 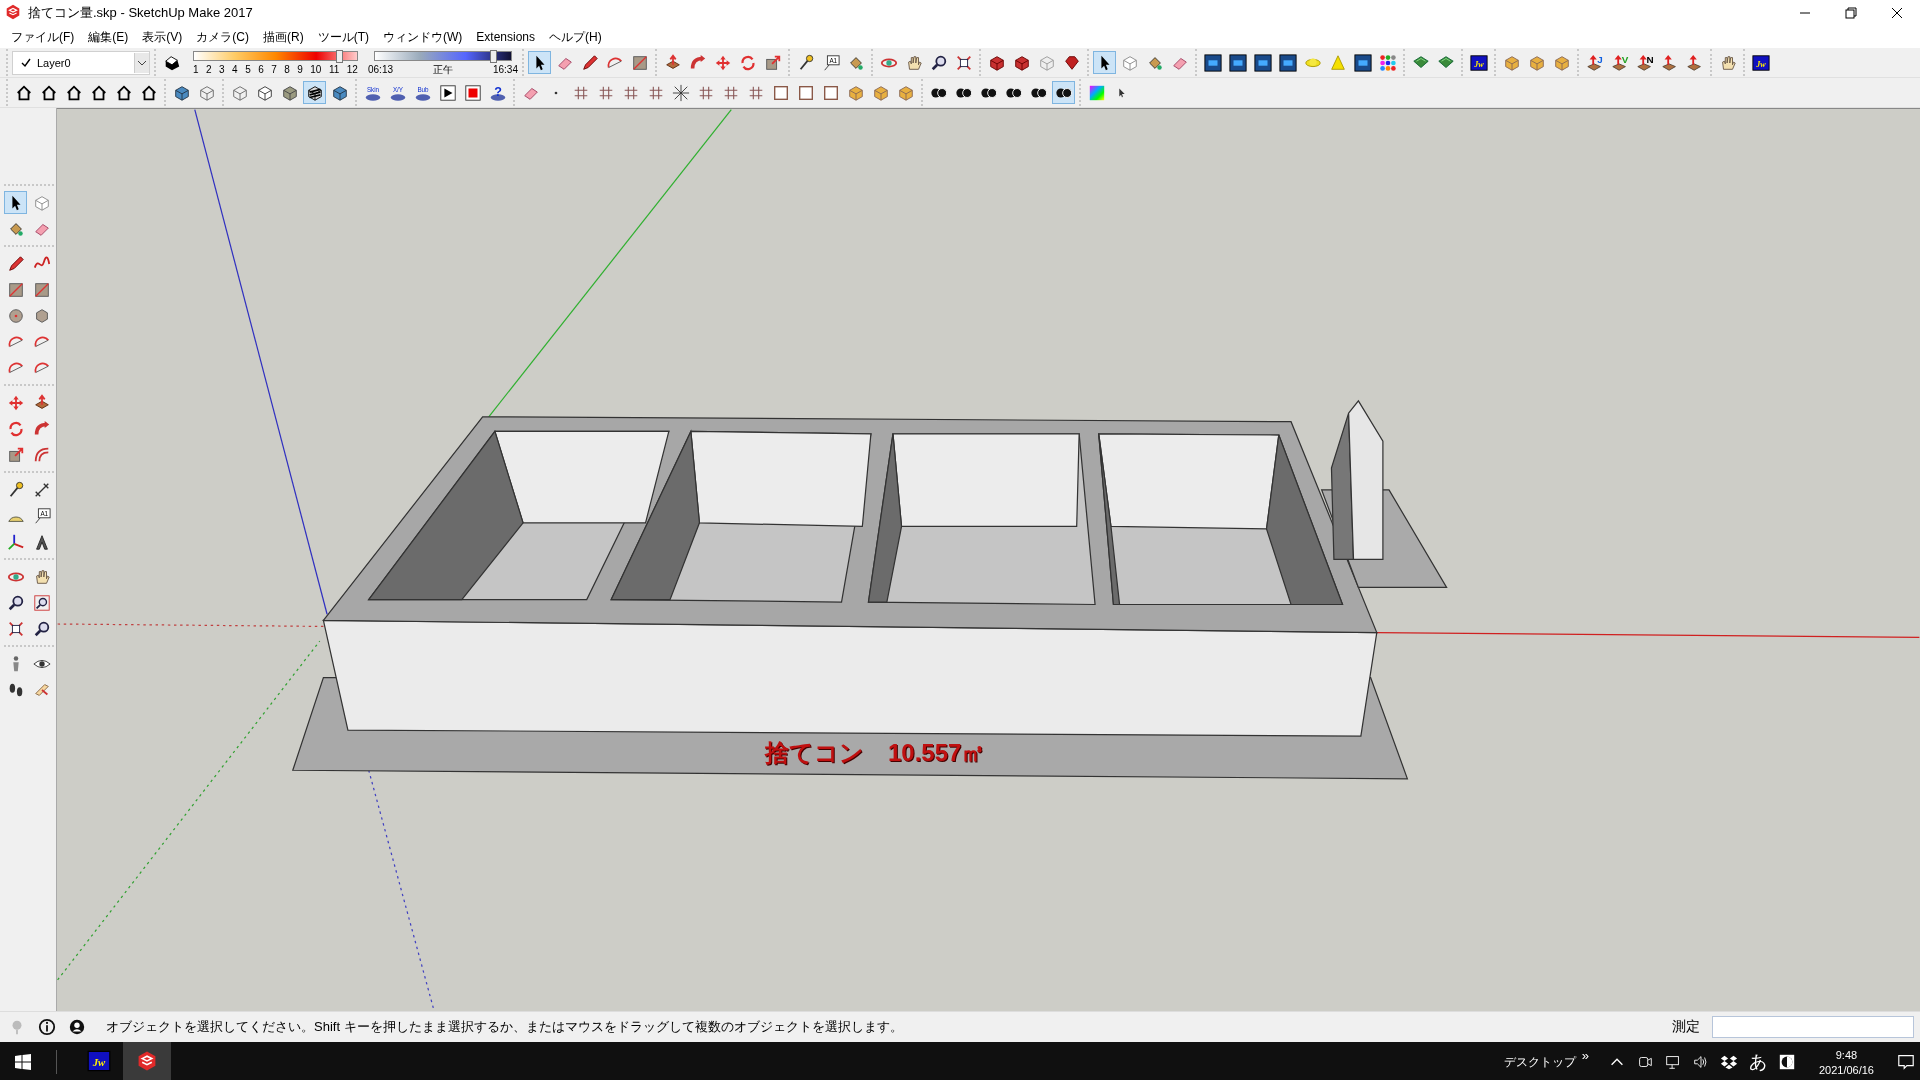 I want to click on taskbar-app-button: Jw, so click(x=99, y=1061).